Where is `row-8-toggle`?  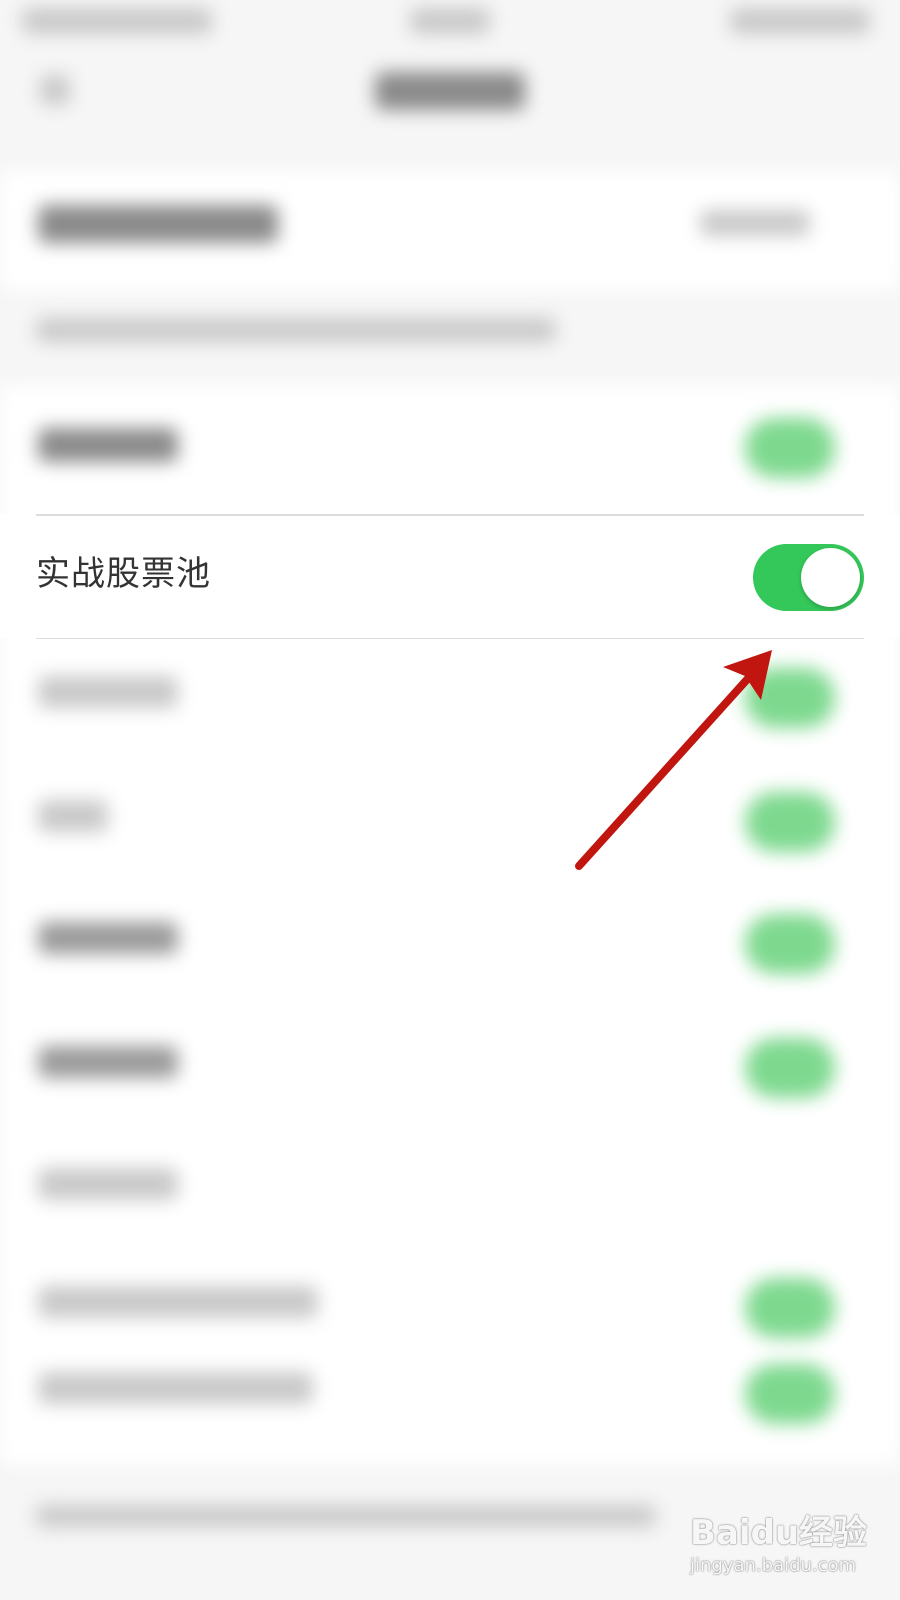 row-8-toggle is located at coordinates (790, 1308).